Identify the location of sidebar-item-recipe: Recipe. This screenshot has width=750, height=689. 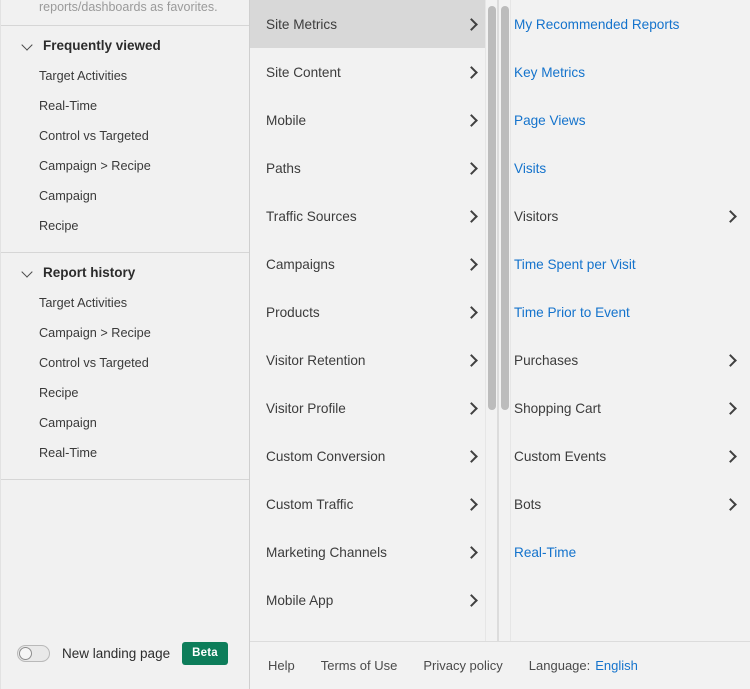
(125, 226).